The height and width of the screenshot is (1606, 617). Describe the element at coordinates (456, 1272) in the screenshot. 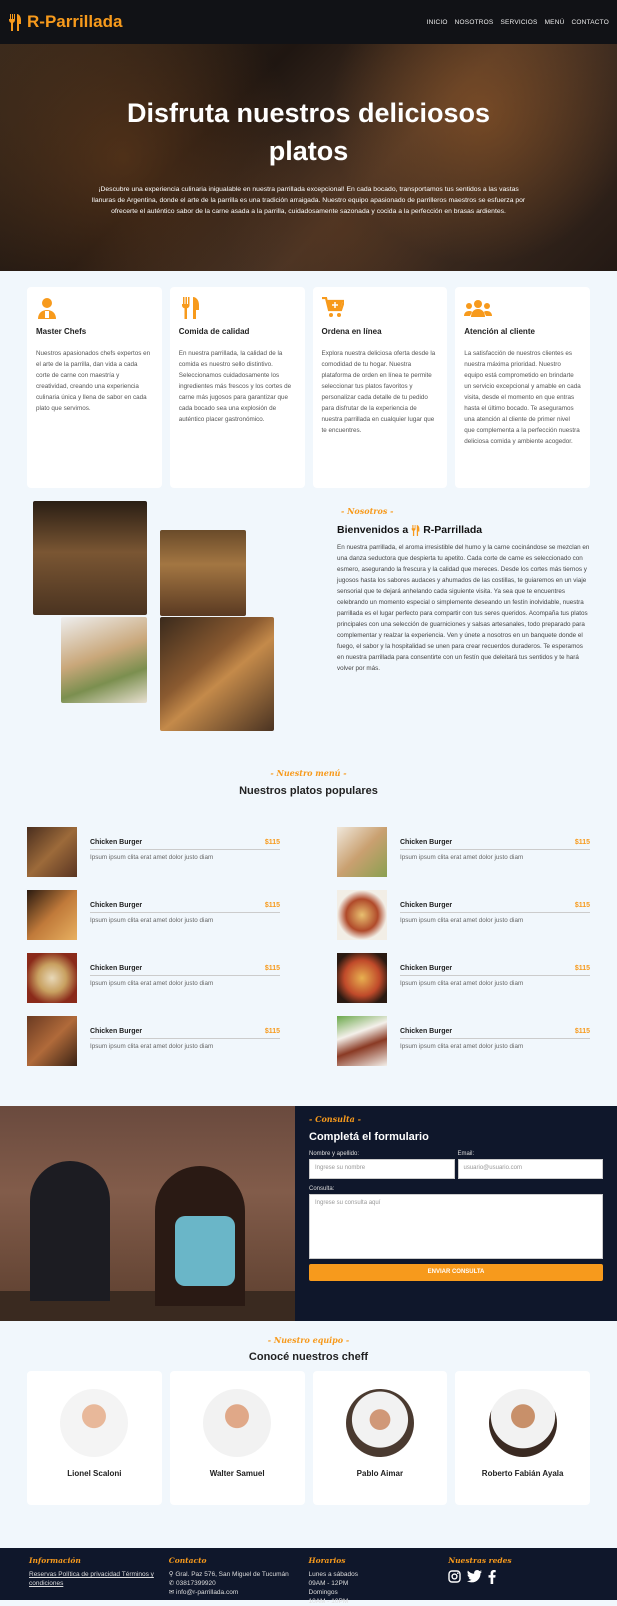

I see `submit-button: ENVIAR CONSULTA` at that location.